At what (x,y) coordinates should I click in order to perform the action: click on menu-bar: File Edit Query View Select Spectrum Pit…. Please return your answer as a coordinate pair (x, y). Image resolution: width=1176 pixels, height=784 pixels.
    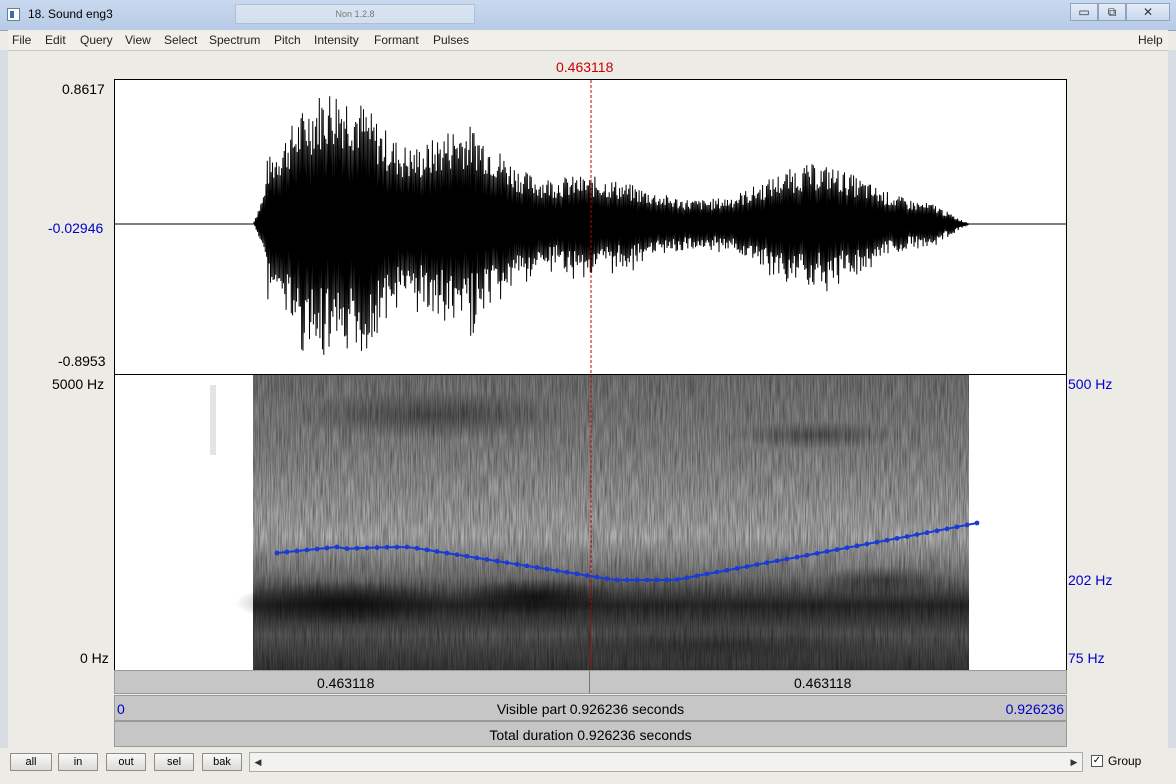
    Looking at the image, I should click on (588, 40).